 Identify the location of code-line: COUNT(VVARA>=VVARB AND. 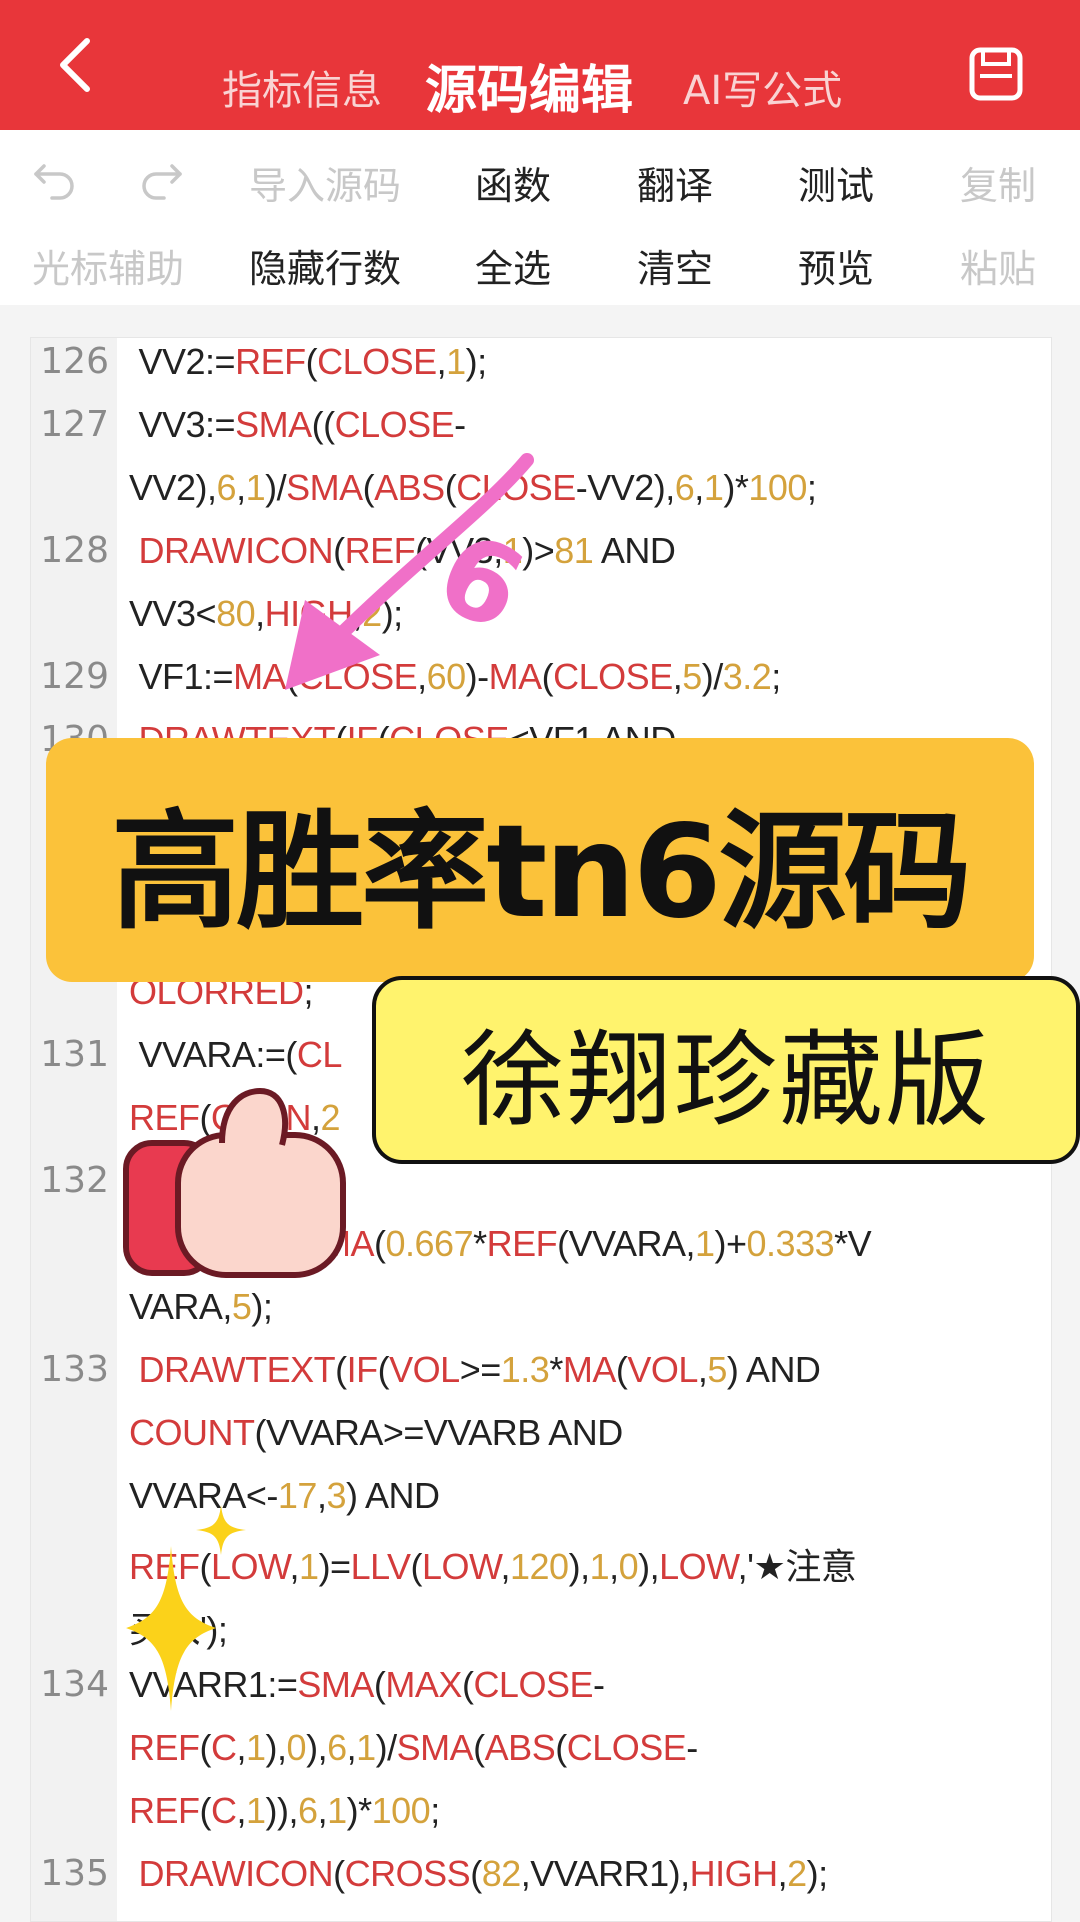
(376, 1432).